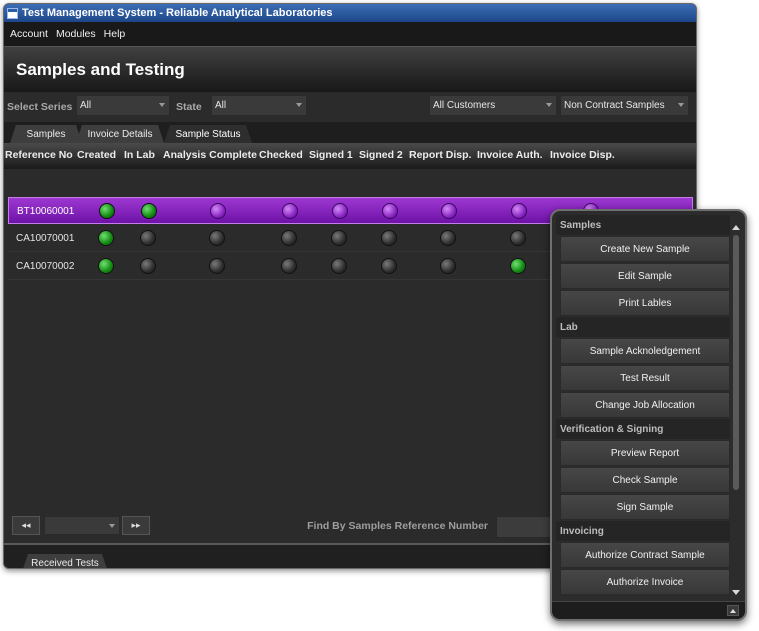 This screenshot has width=759, height=631. What do you see at coordinates (120, 134) in the screenshot?
I see `tab-invoice-details: Invoice Details` at bounding box center [120, 134].